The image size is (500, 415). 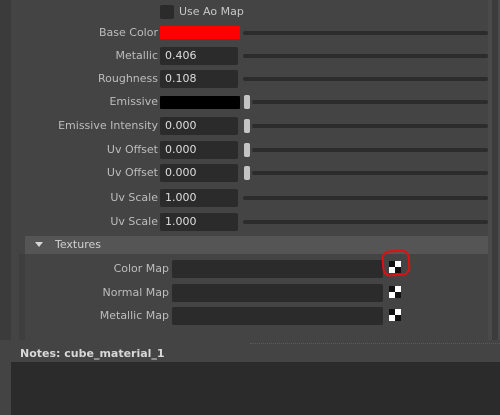 What do you see at coordinates (365, 33) in the screenshot?
I see `base-color-slider` at bounding box center [365, 33].